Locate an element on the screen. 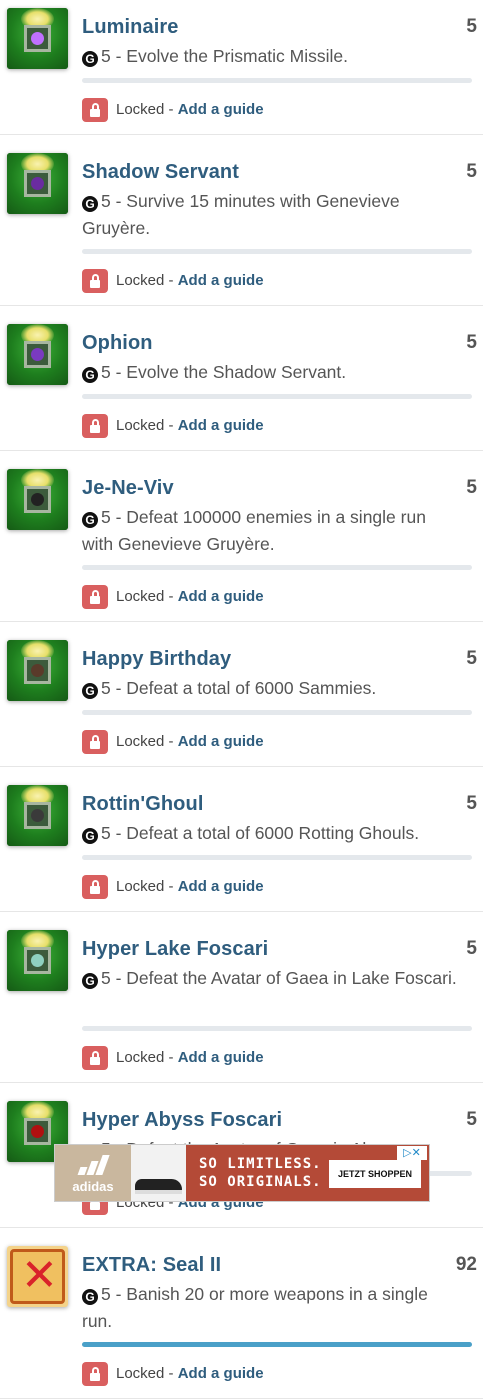 This screenshot has width=483, height=1400. achievement-title: Happy Birthday is located at coordinates (156, 659).